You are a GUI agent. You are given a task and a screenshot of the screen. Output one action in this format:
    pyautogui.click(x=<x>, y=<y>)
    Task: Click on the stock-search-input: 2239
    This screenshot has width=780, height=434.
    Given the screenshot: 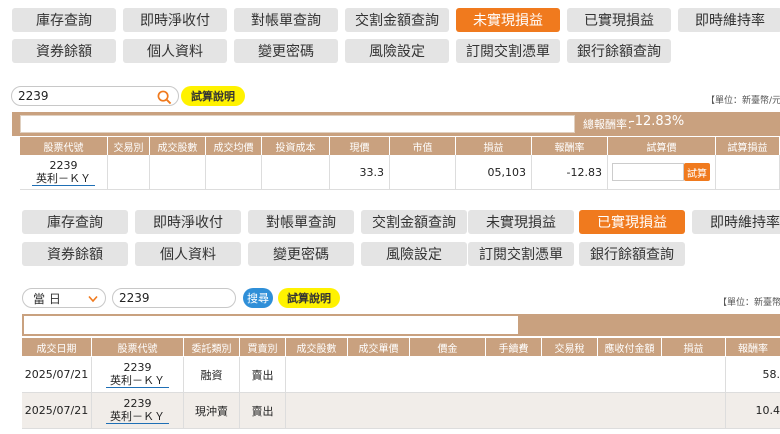 What is the action you would take?
    pyautogui.click(x=95, y=96)
    